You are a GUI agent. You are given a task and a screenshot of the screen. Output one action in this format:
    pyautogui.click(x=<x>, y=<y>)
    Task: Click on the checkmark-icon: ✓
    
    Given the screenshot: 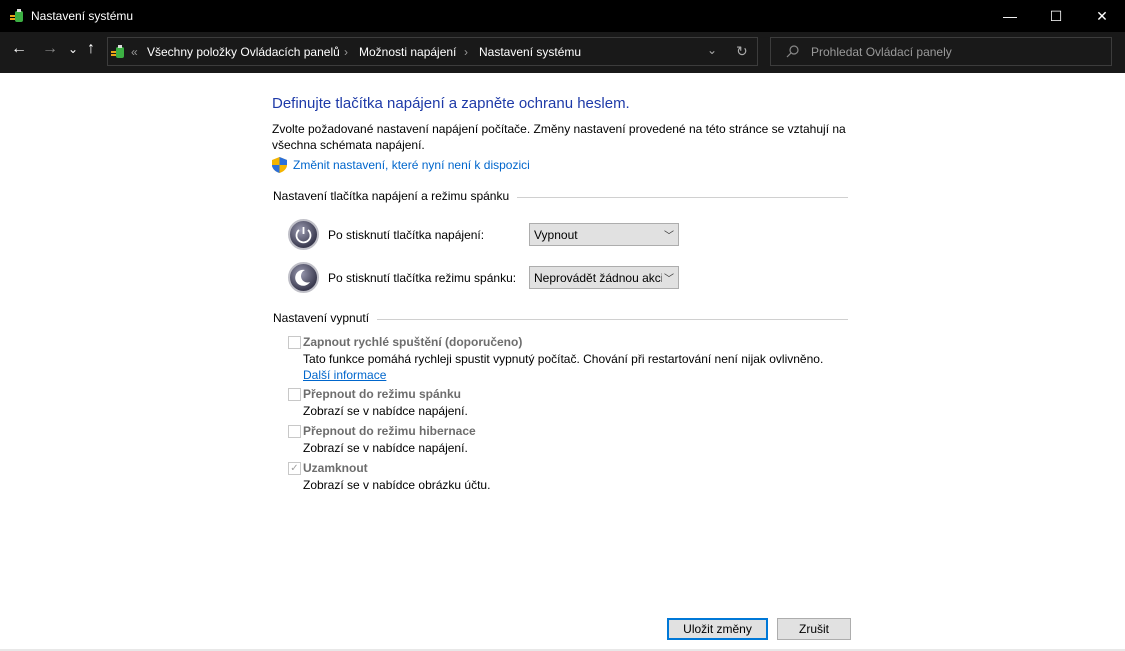 What is the action you would take?
    pyautogui.click(x=294, y=468)
    